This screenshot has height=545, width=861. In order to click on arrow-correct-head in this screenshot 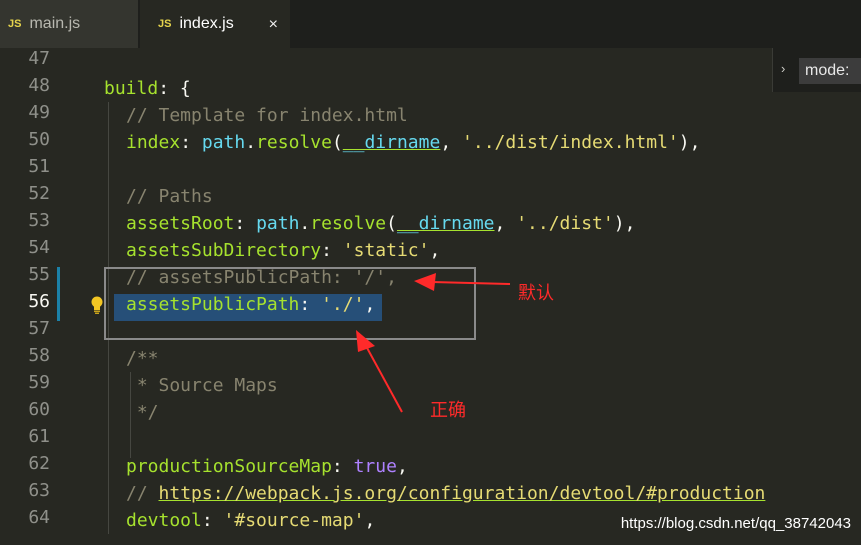, I will do `click(365, 341)`.